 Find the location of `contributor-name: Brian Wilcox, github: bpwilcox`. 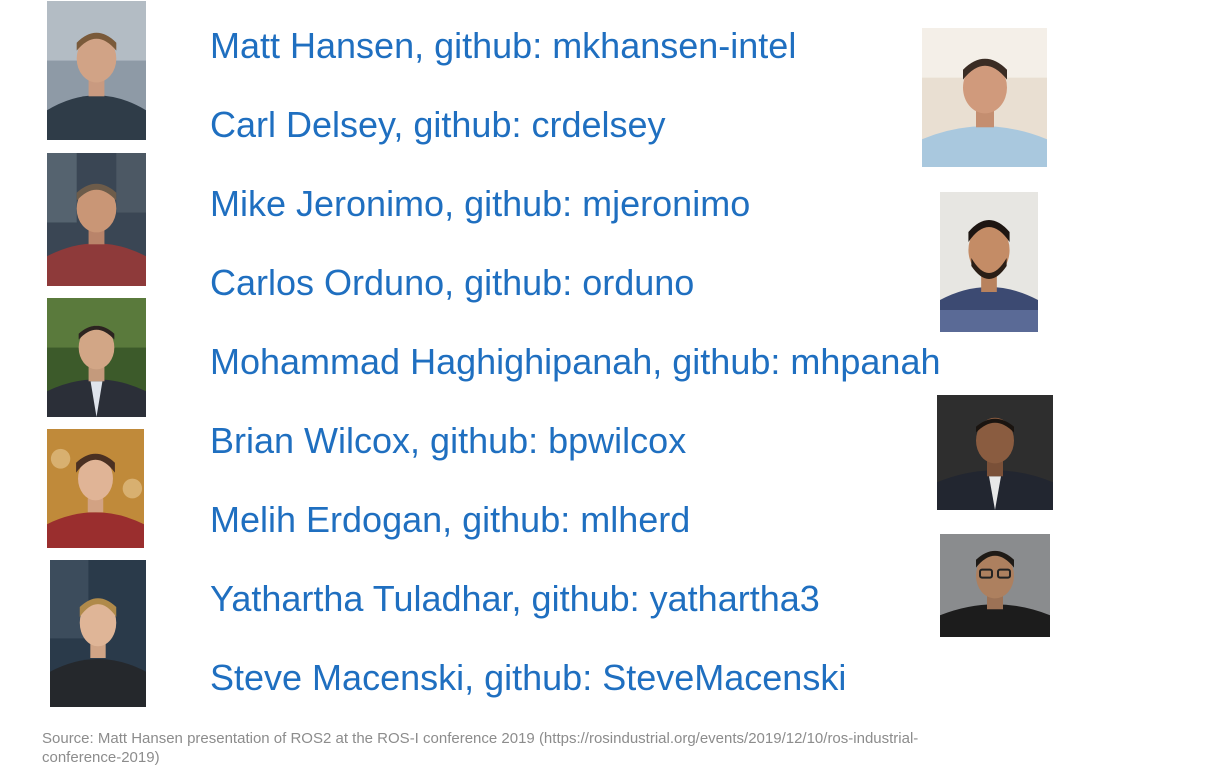

contributor-name: Brian Wilcox, github: bpwilcox is located at coordinates (448, 440).